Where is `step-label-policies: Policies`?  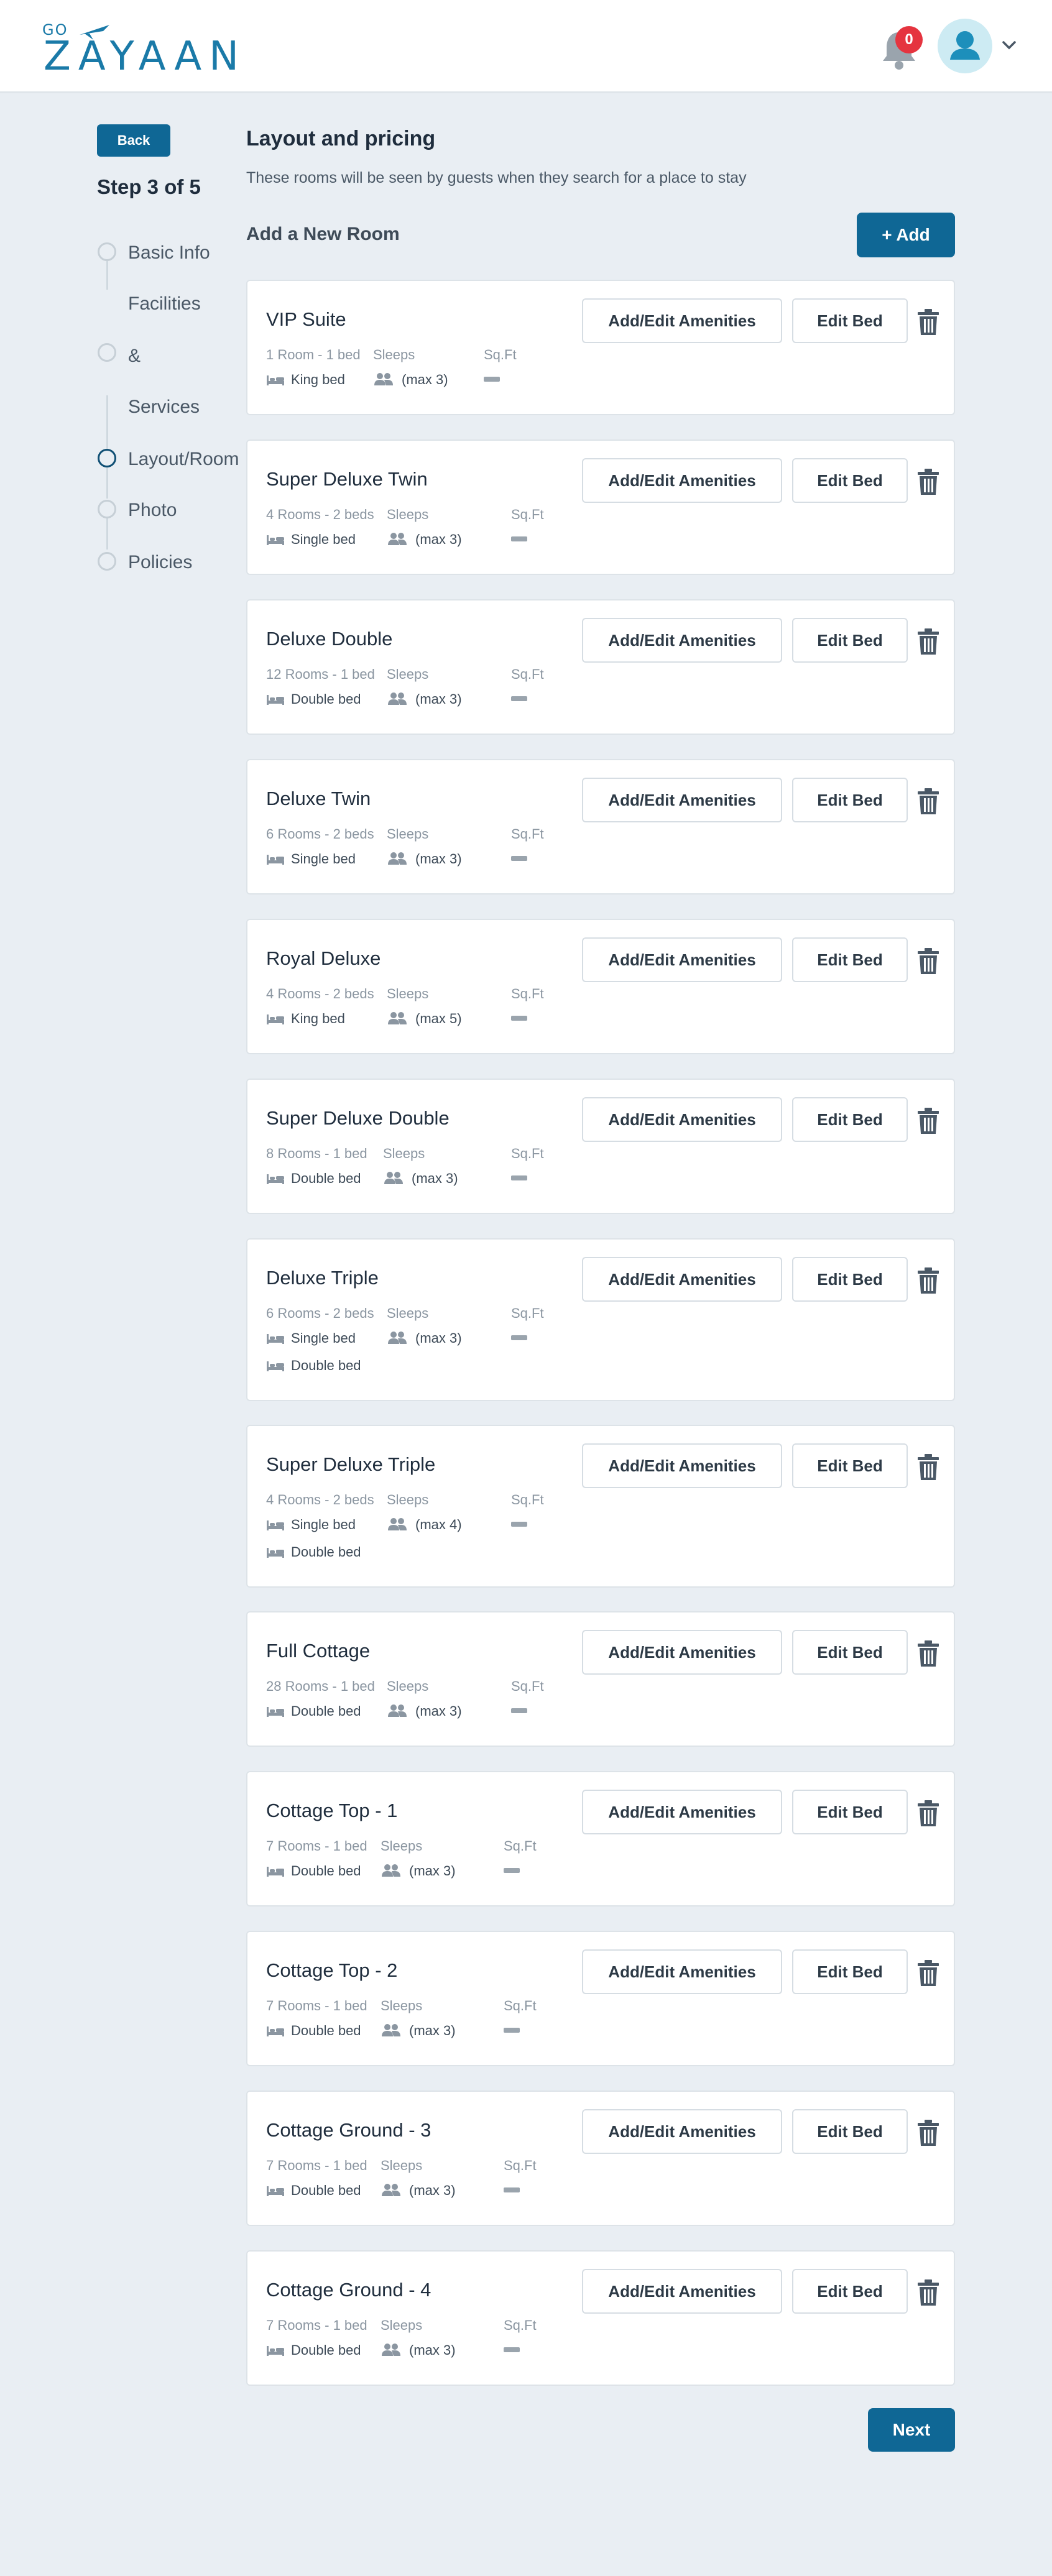 step-label-policies: Policies is located at coordinates (160, 562).